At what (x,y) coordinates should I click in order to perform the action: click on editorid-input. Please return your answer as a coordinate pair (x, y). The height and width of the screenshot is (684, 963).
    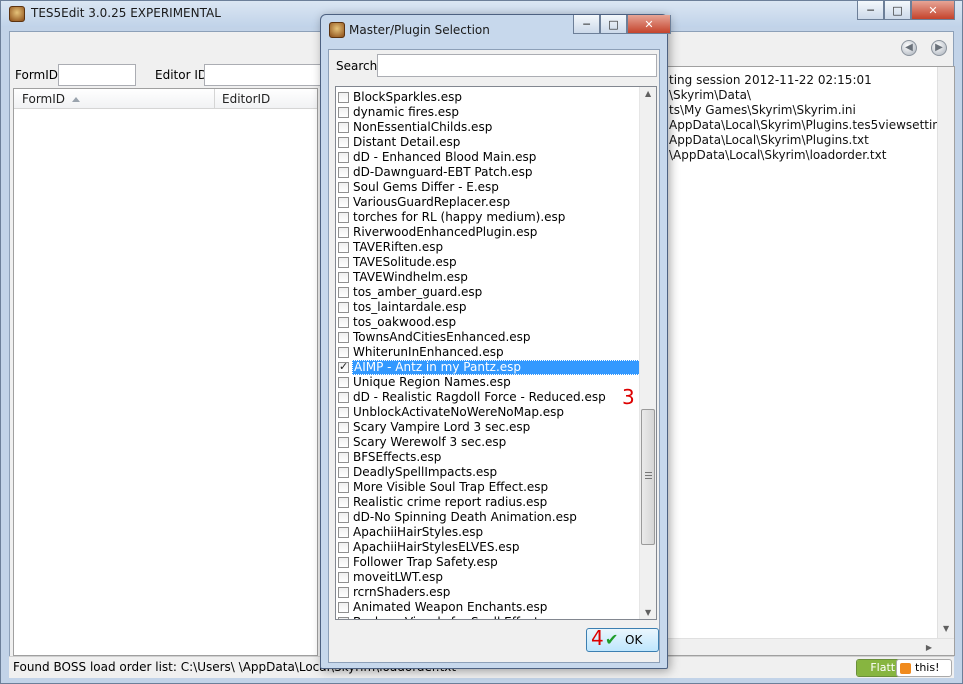
    Looking at the image, I should click on (264, 75).